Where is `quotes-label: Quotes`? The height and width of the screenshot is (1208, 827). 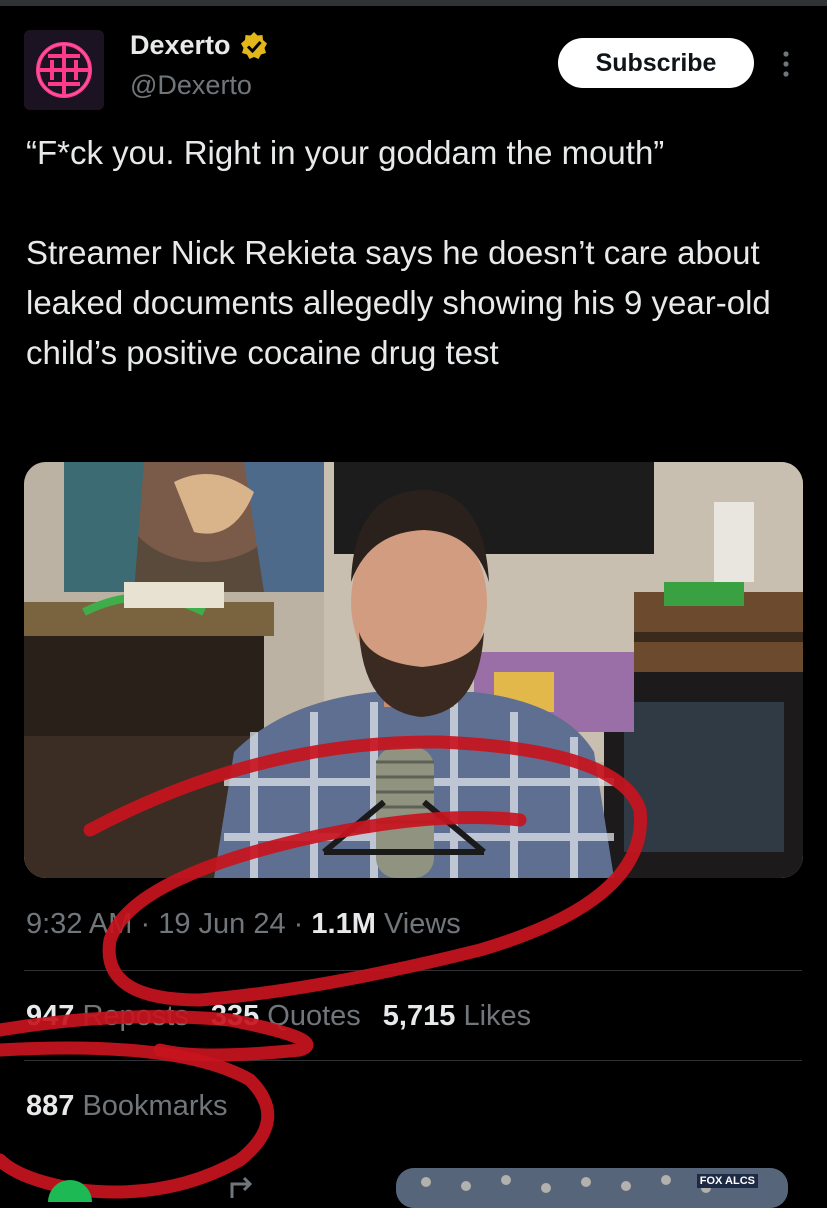
quotes-label: Quotes is located at coordinates (314, 1016).